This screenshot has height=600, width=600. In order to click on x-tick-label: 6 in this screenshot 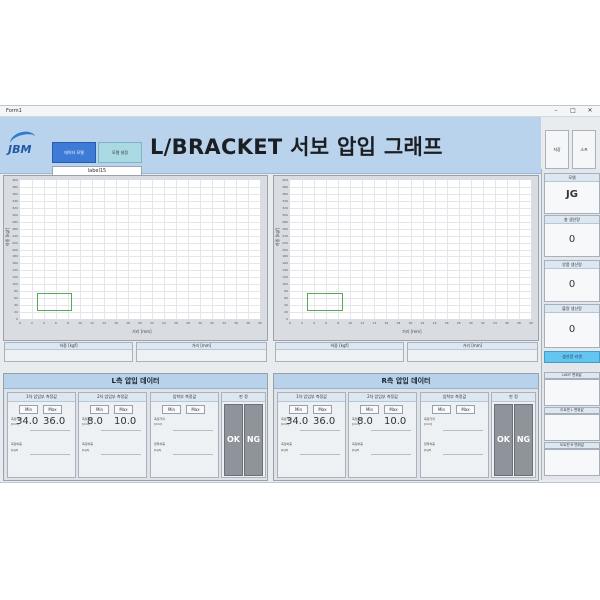, I will do `click(56, 323)`.